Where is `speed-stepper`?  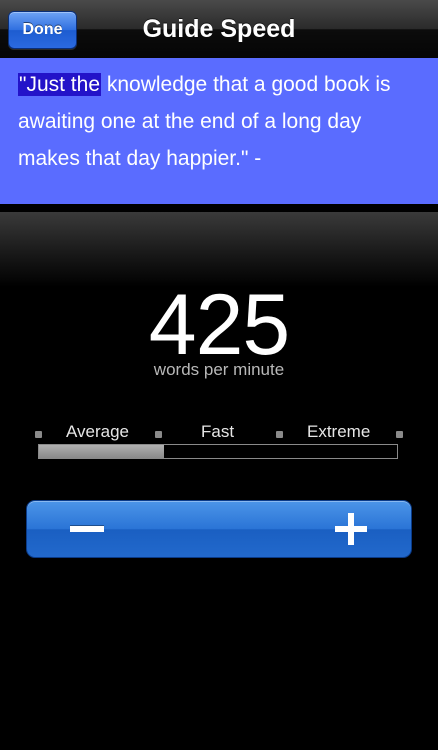 speed-stepper is located at coordinates (219, 529).